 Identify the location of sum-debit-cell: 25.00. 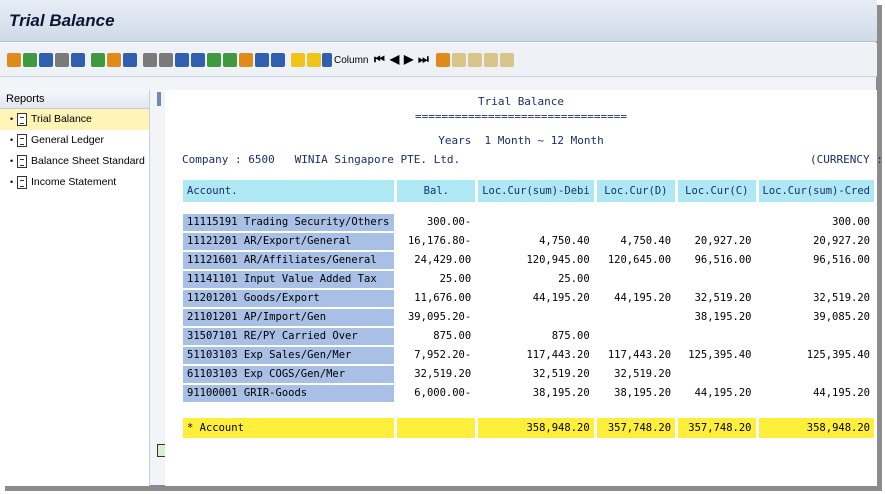
(536, 279).